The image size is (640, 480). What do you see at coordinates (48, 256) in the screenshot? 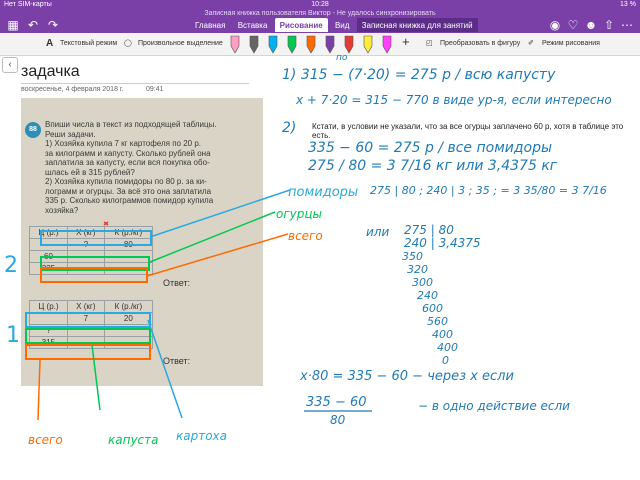
I see `table-cell: 60` at bounding box center [48, 256].